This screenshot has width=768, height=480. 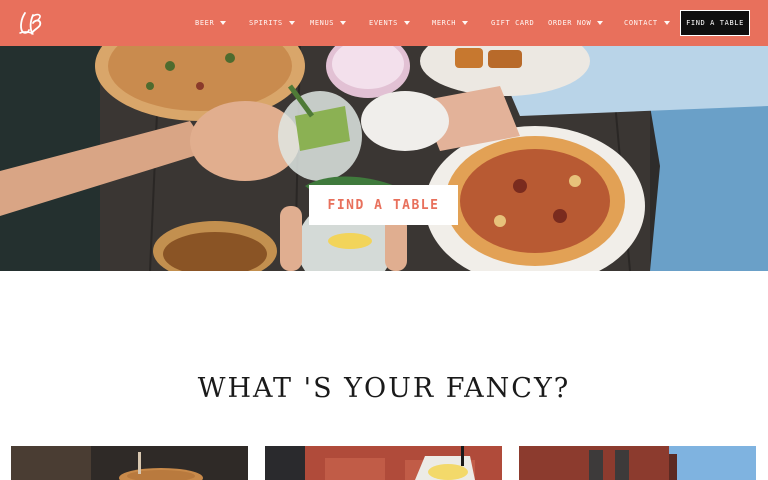 I want to click on brand-logo, so click(x=31, y=23).